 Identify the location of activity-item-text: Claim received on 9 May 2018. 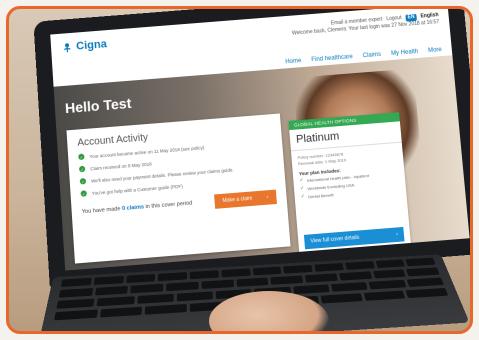
(121, 165).